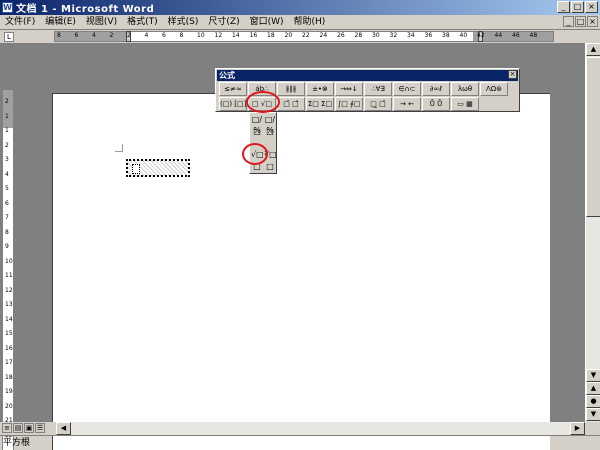 Image resolution: width=600 pixels, height=450 pixels. What do you see at coordinates (9, 348) in the screenshot?
I see `vruler-tick-label: 16` at bounding box center [9, 348].